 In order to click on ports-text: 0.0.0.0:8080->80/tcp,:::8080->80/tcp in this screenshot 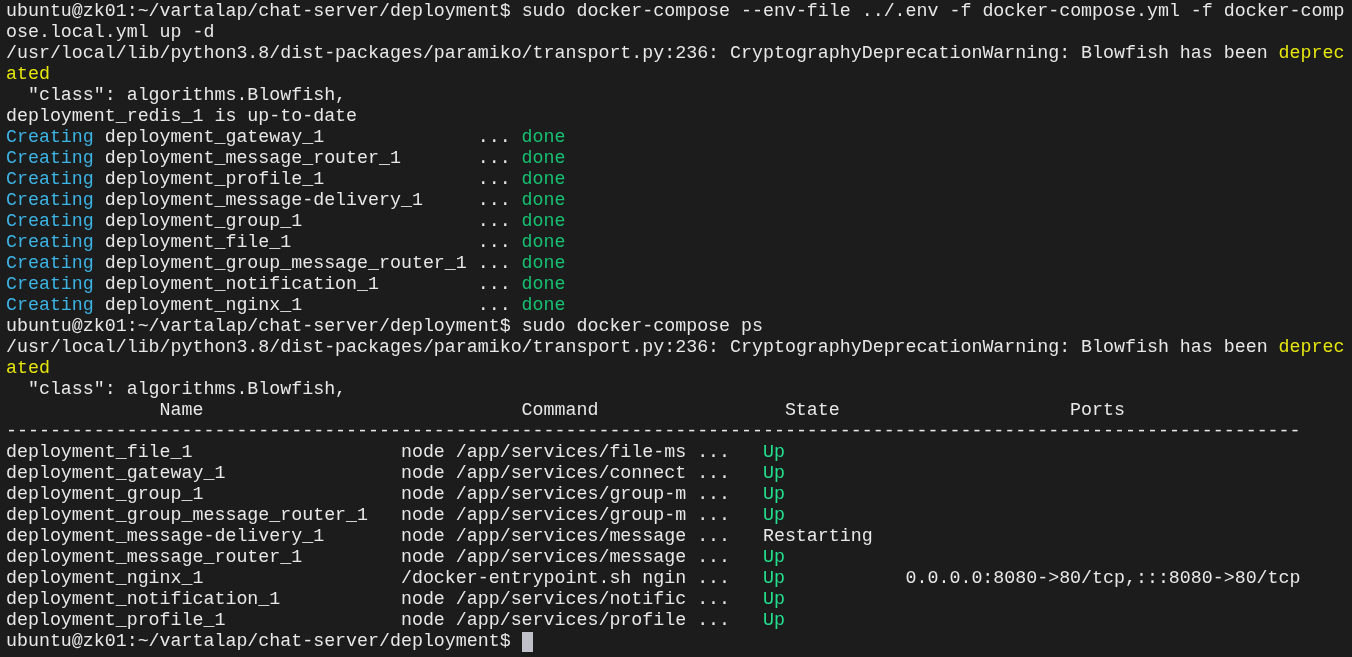, I will do `click(1103, 578)`.